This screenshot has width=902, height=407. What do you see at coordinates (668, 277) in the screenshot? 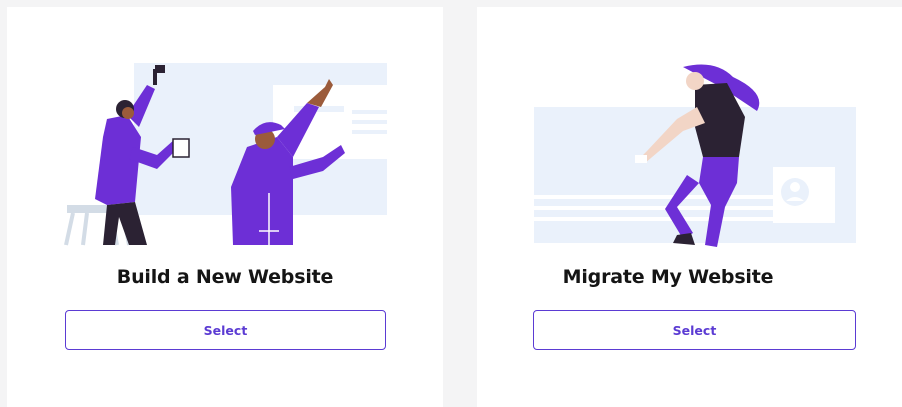
I see `migrate-website-title: Migrate My Website` at bounding box center [668, 277].